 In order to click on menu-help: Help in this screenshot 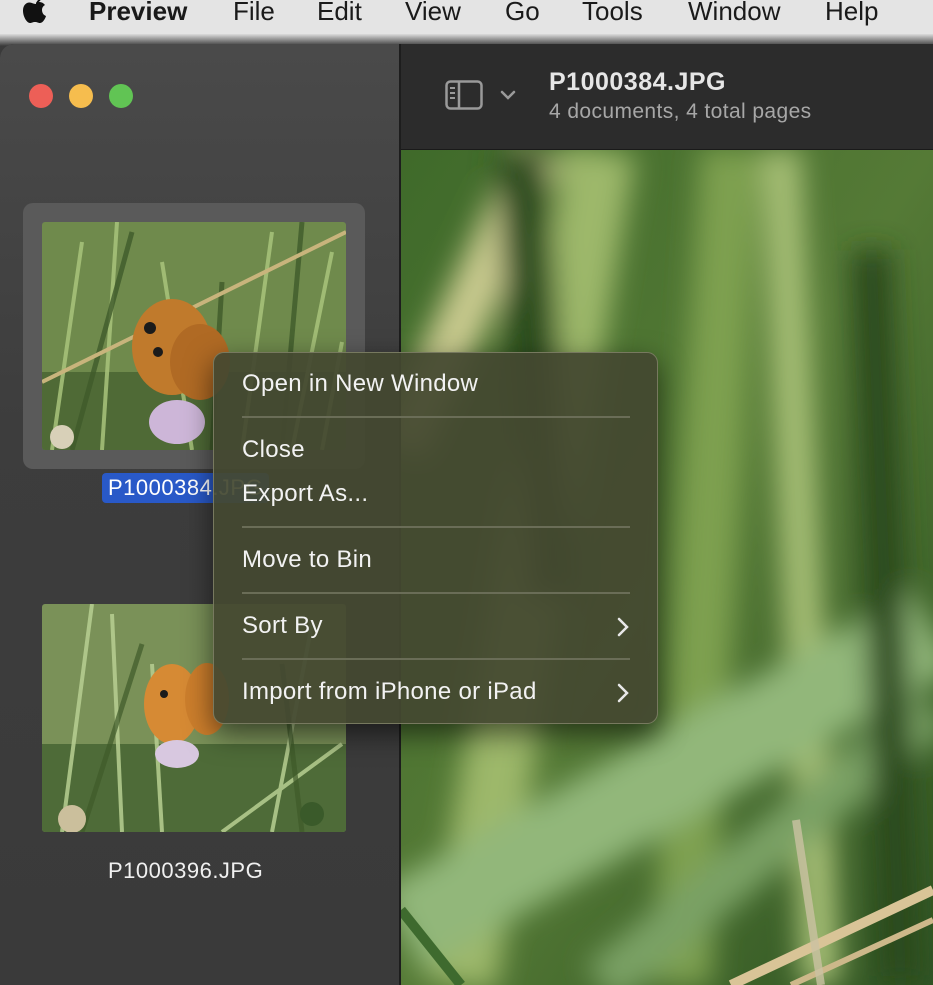, I will do `click(851, 14)`.